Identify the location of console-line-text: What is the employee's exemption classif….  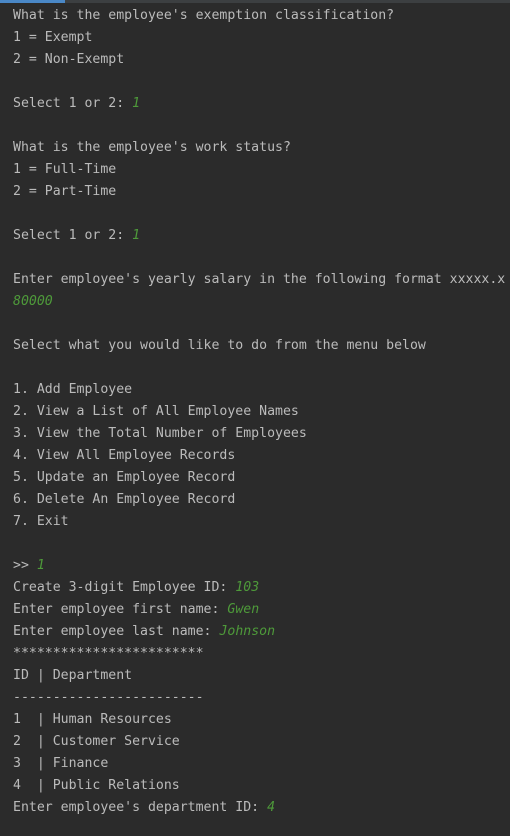
(204, 15).